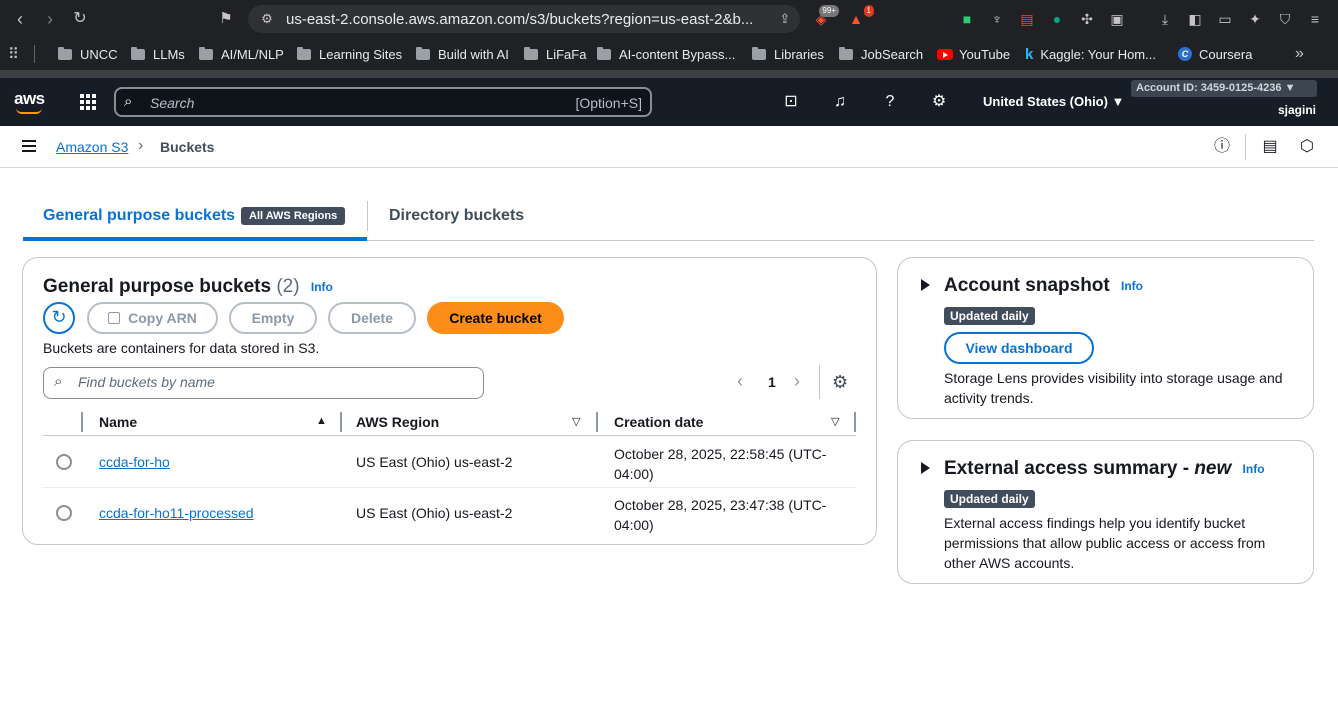 The height and width of the screenshot is (728, 1338). What do you see at coordinates (349, 54) in the screenshot?
I see `bookmark-learning-sites: Learning Sites` at bounding box center [349, 54].